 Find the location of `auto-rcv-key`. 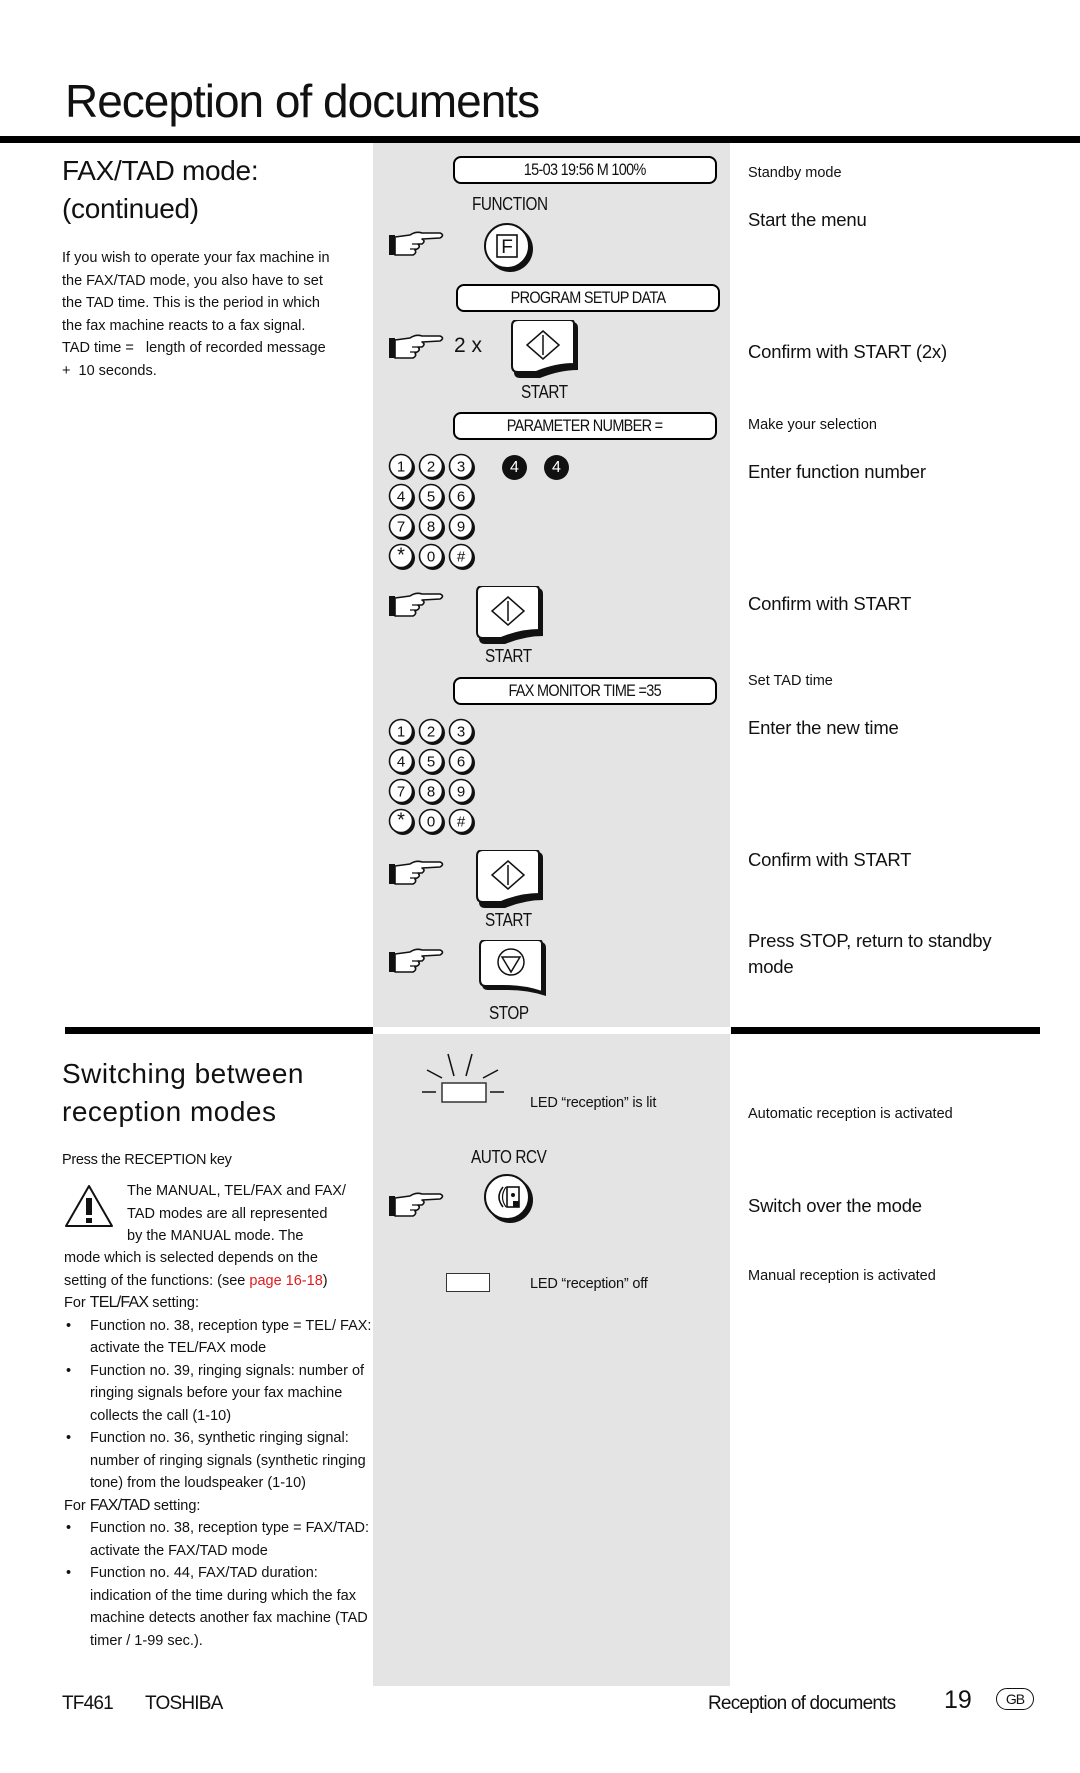

auto-rcv-key is located at coordinates (509, 1199).